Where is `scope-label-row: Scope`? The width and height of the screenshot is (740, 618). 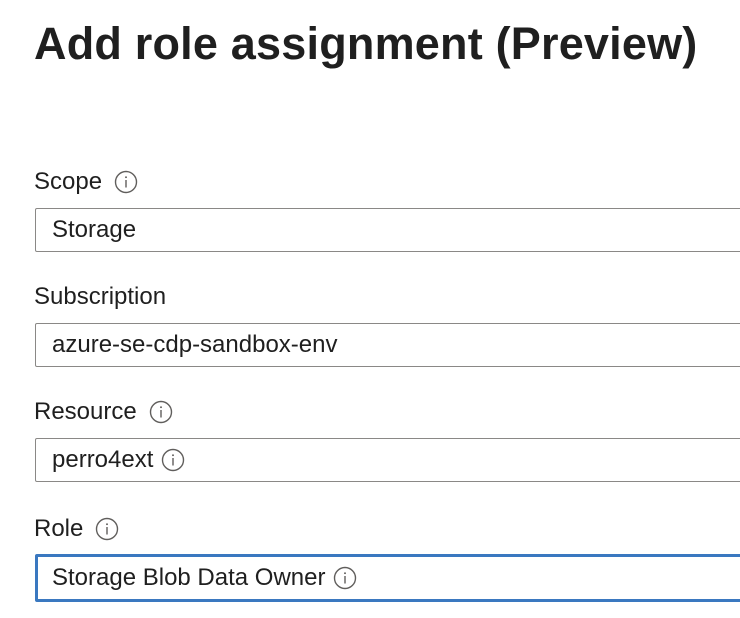
scope-label-row: Scope is located at coordinates (86, 182).